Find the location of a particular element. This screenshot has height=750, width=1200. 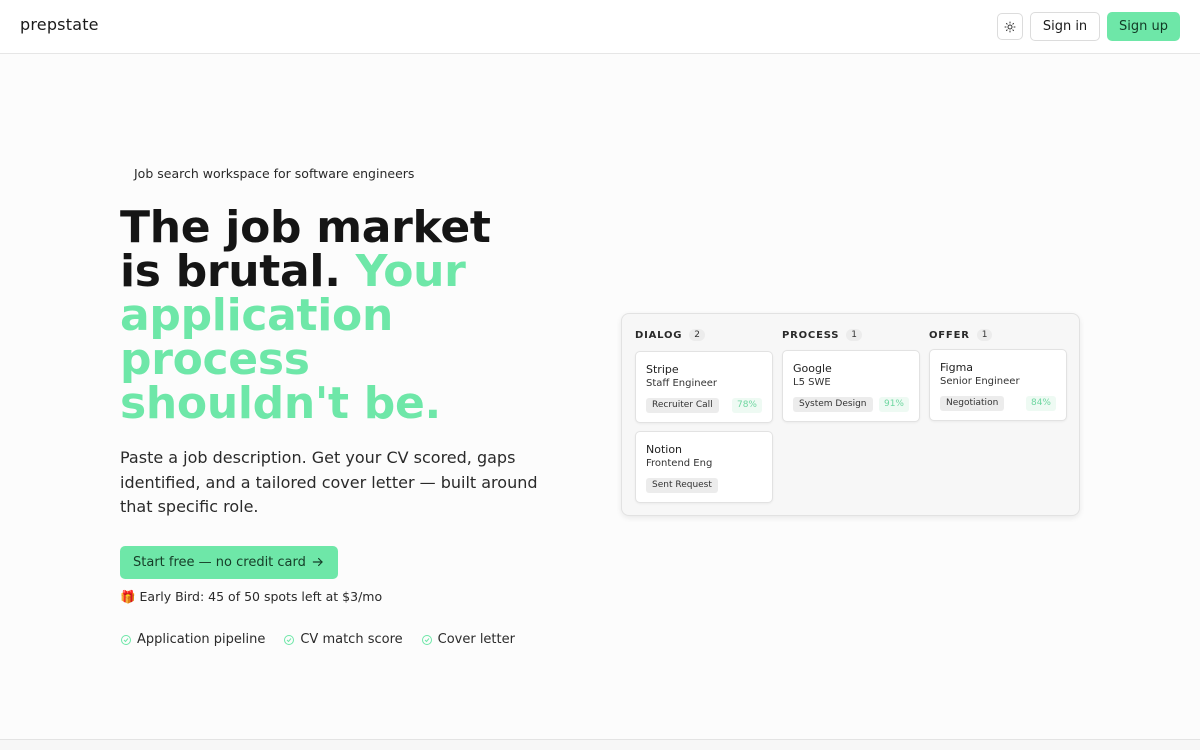

column-title: OFFER is located at coordinates (949, 335).